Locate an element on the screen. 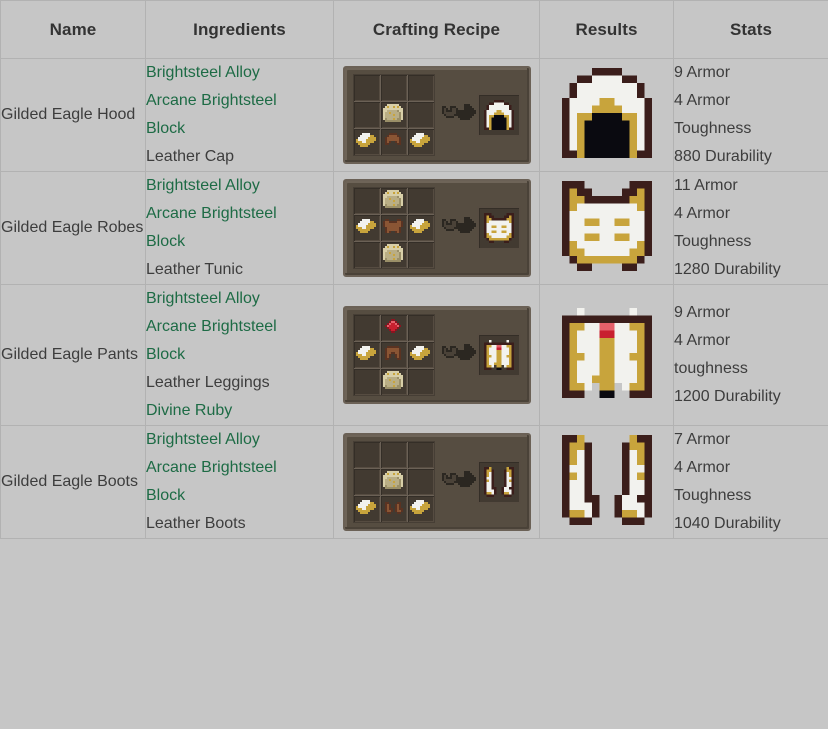 This screenshot has width=828, height=729. item-name: Gilded Eagle Hood is located at coordinates (68, 114).